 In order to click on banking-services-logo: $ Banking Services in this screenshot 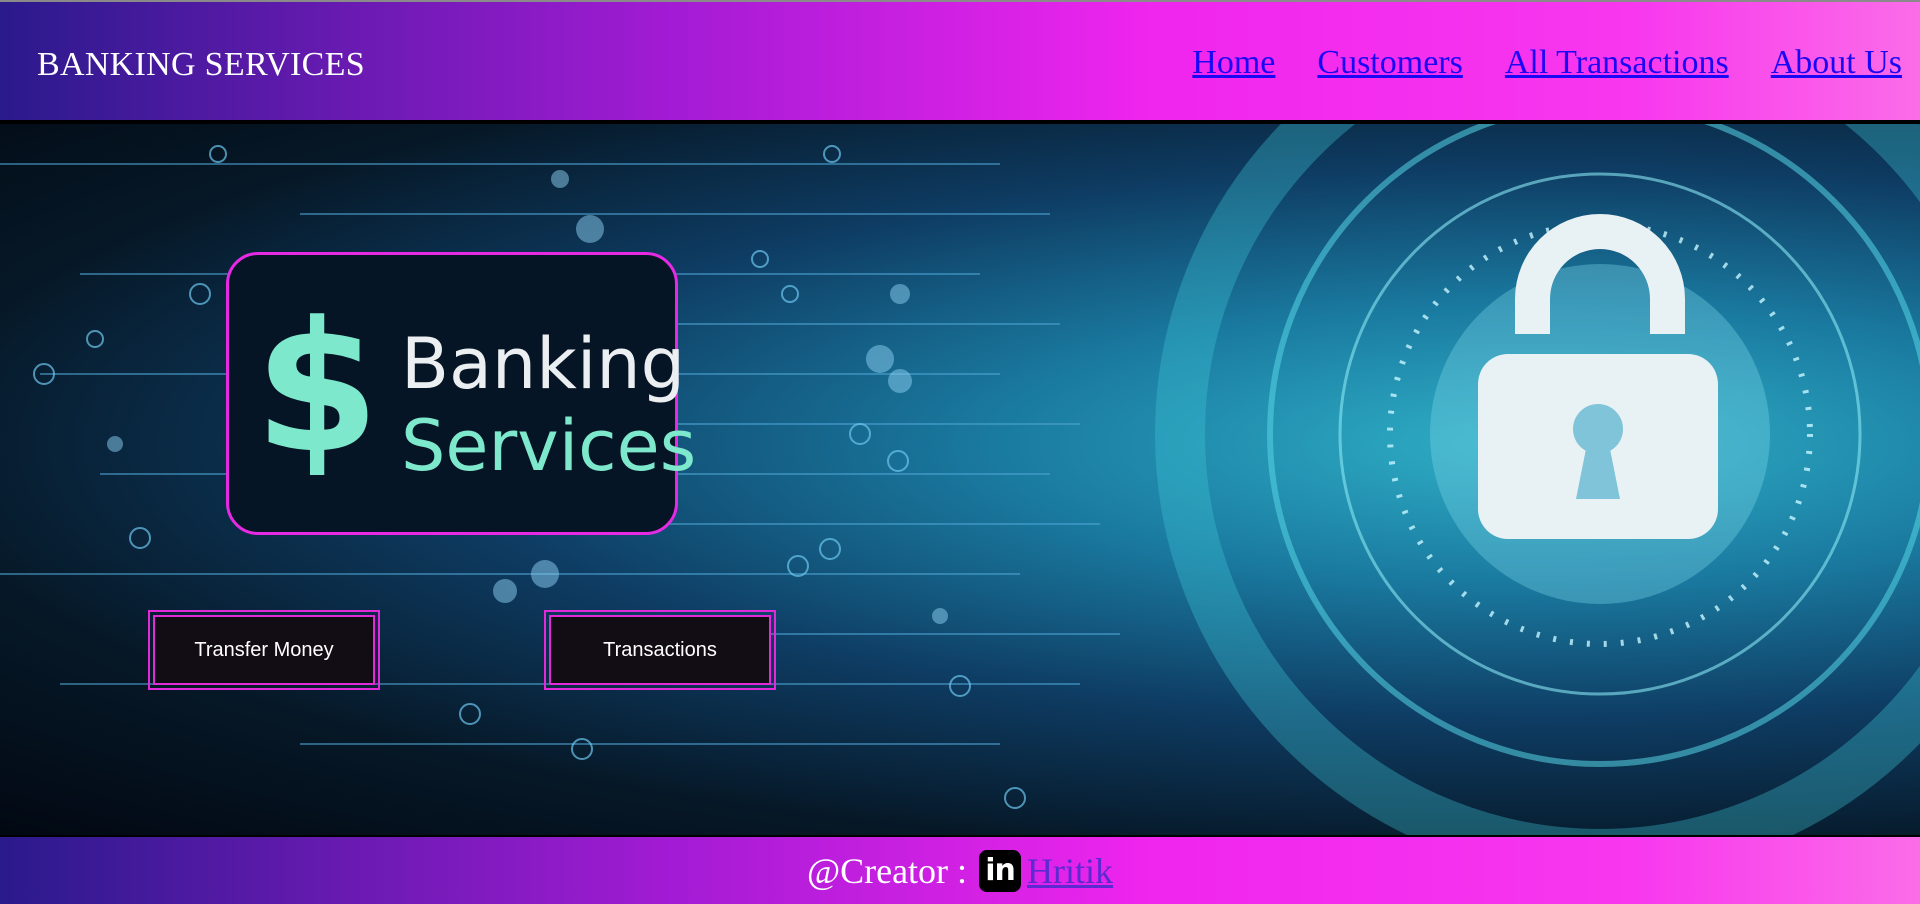, I will do `click(461, 393)`.